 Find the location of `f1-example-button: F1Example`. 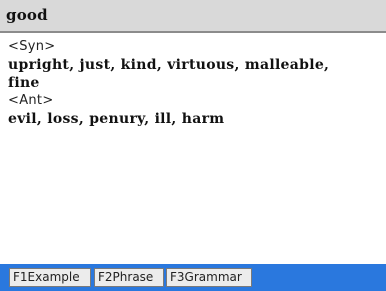

f1-example-button: F1Example is located at coordinates (50, 277).